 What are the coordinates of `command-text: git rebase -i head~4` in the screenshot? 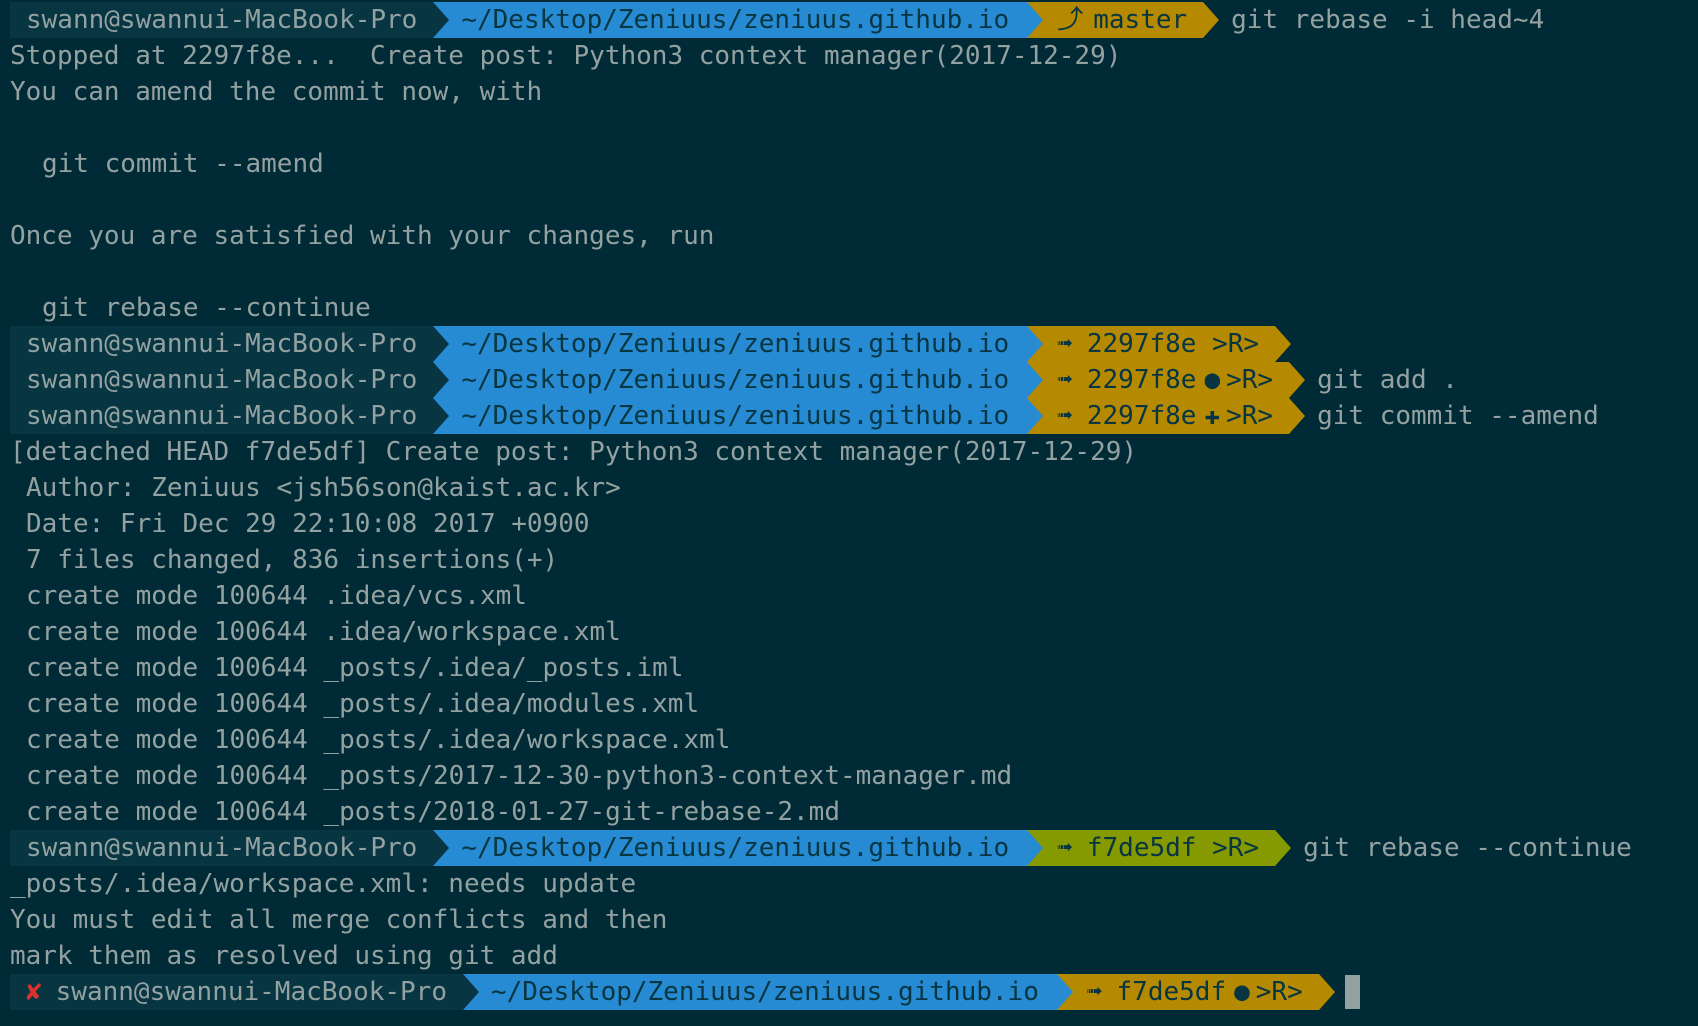 It's located at (1388, 20).